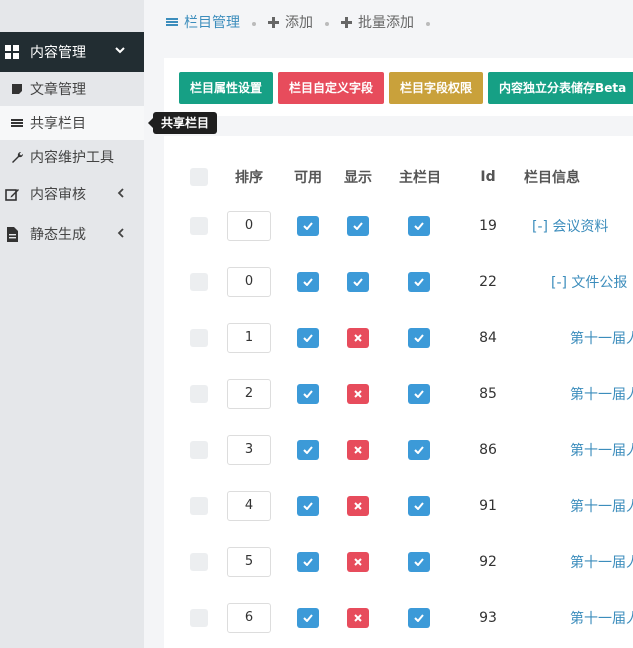  What do you see at coordinates (386, 23) in the screenshot?
I see `tab-label: 批量添加` at bounding box center [386, 23].